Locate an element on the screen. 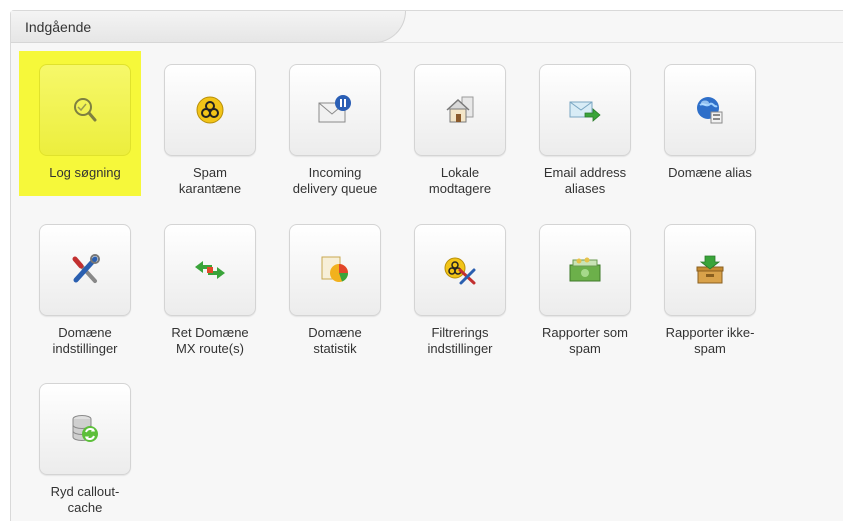 Image resolution: width=843 pixels, height=521 pixels. email-address-aliases-button is located at coordinates (585, 110).